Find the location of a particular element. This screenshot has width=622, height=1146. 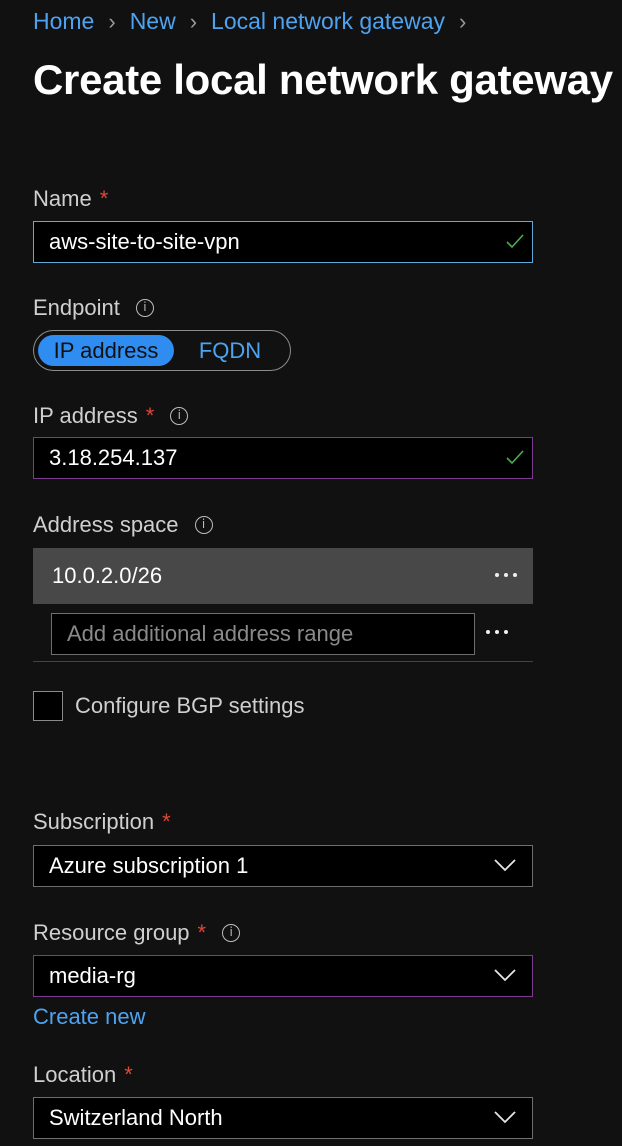

subscription-label-text: Subscription is located at coordinates (94, 821).